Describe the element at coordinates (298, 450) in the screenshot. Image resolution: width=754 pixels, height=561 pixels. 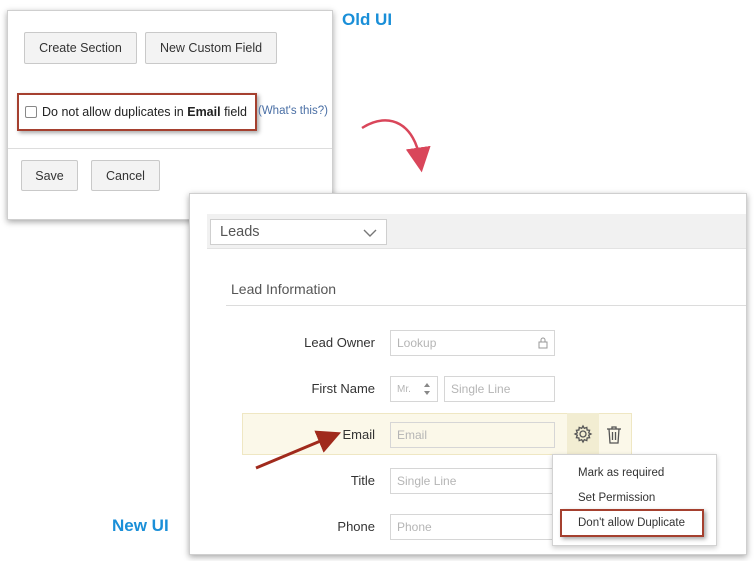
I see `email-pointer-arrow` at that location.